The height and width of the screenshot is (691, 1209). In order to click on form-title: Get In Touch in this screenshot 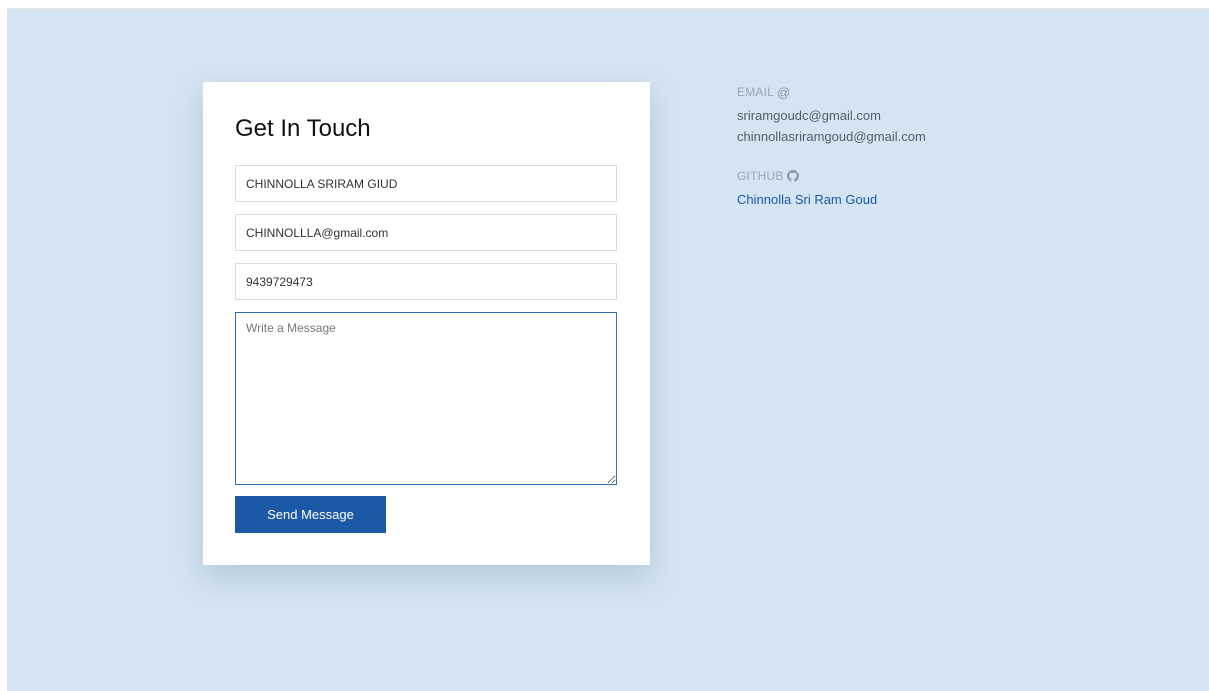, I will do `click(303, 128)`.